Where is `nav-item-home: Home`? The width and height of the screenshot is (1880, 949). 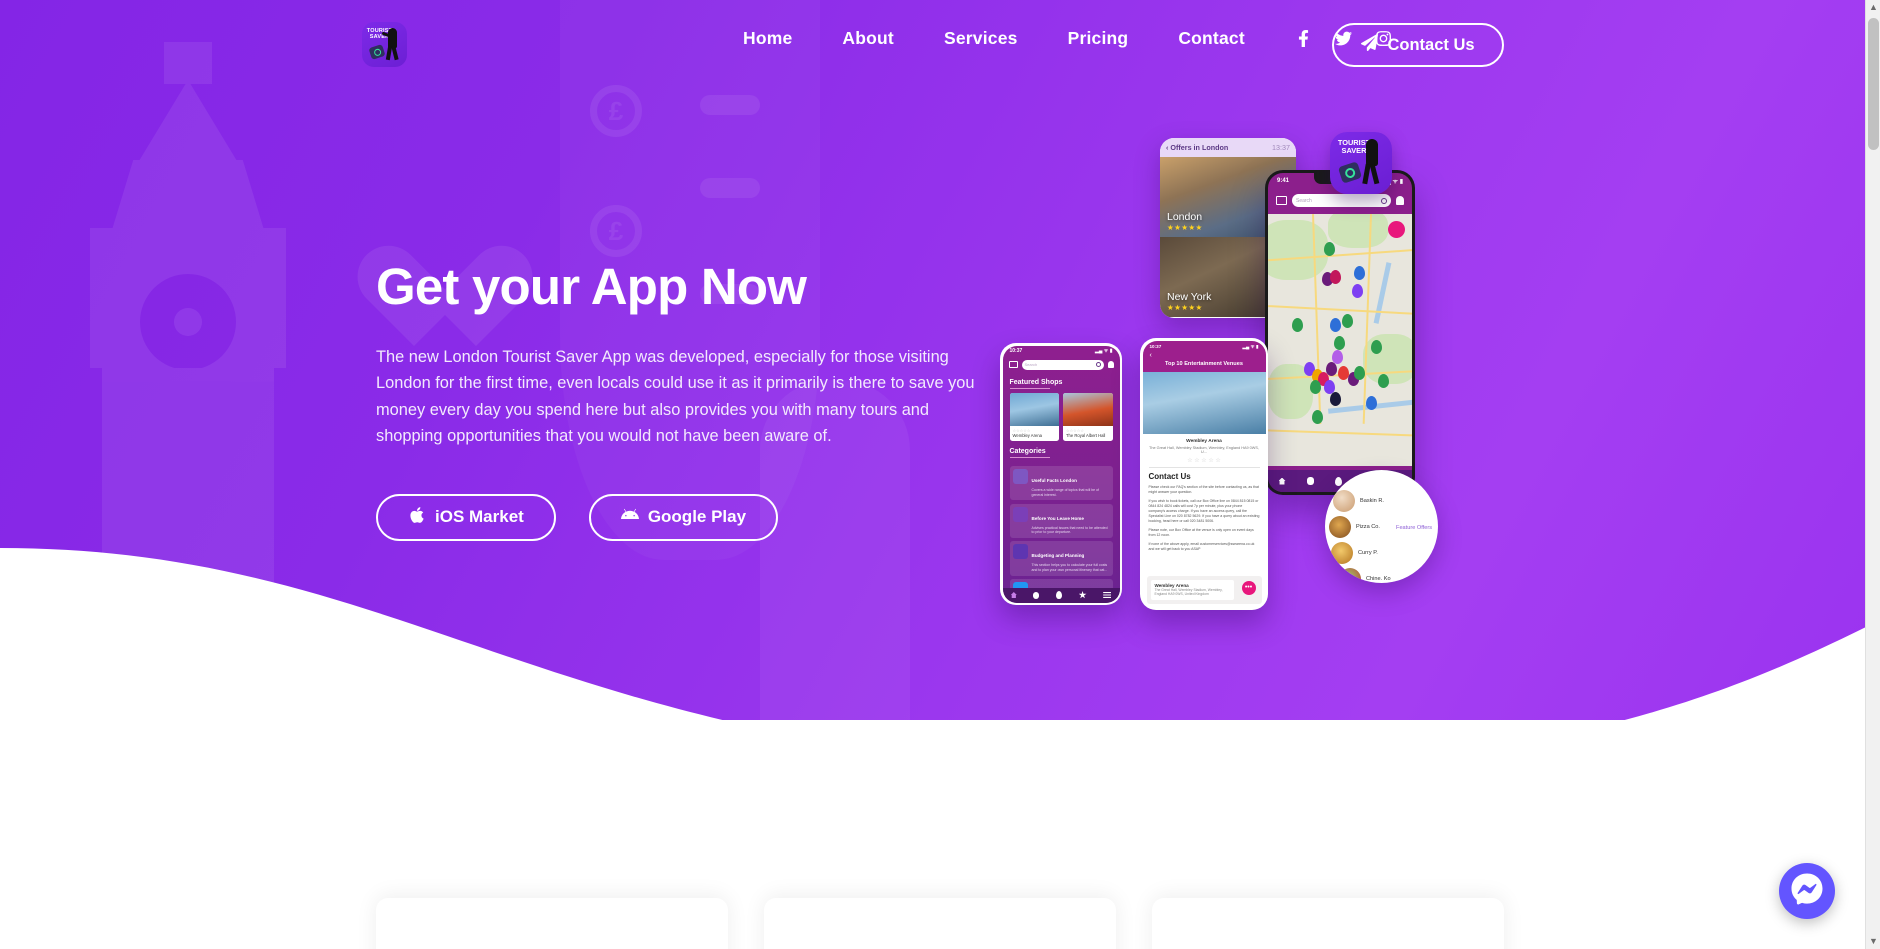
nav-item-home: Home is located at coordinates (767, 38).